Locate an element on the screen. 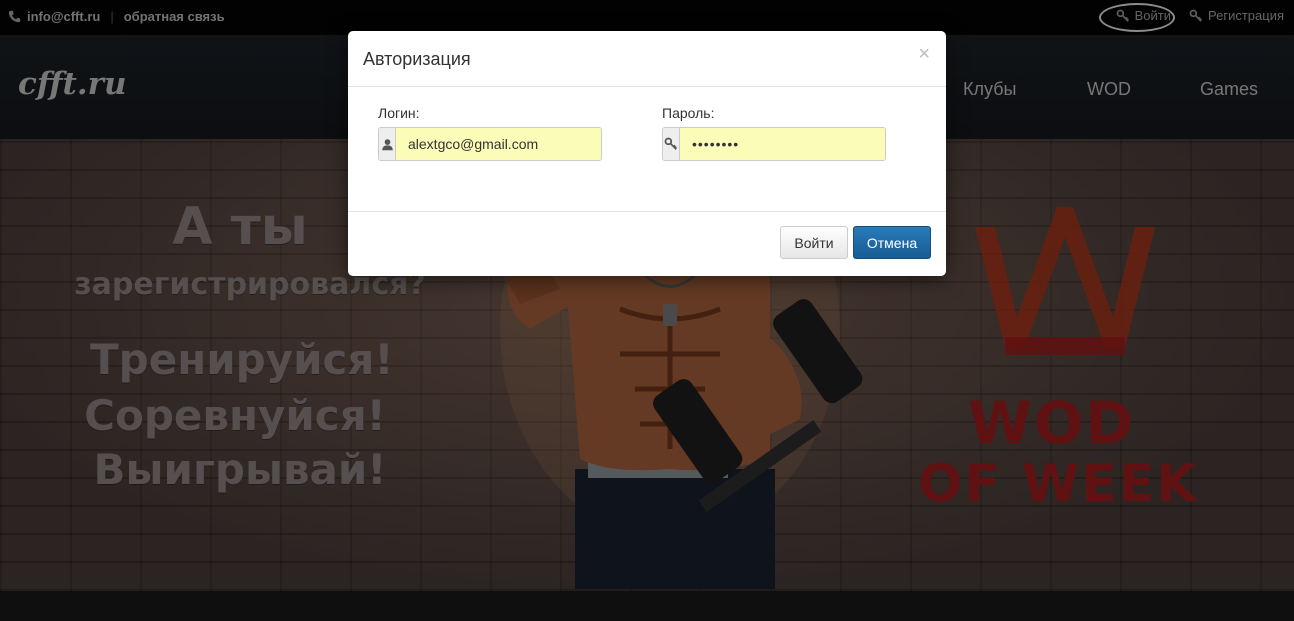 The width and height of the screenshot is (1294, 621). modal-header: Авторизация × is located at coordinates (647, 59).